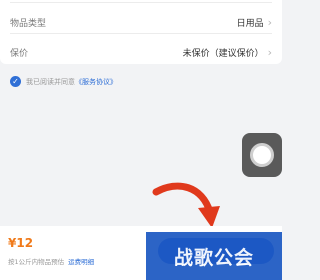 The height and width of the screenshot is (280, 320). Describe the element at coordinates (28, 23) in the screenshot. I see `item-type-label: 物品类型` at that location.